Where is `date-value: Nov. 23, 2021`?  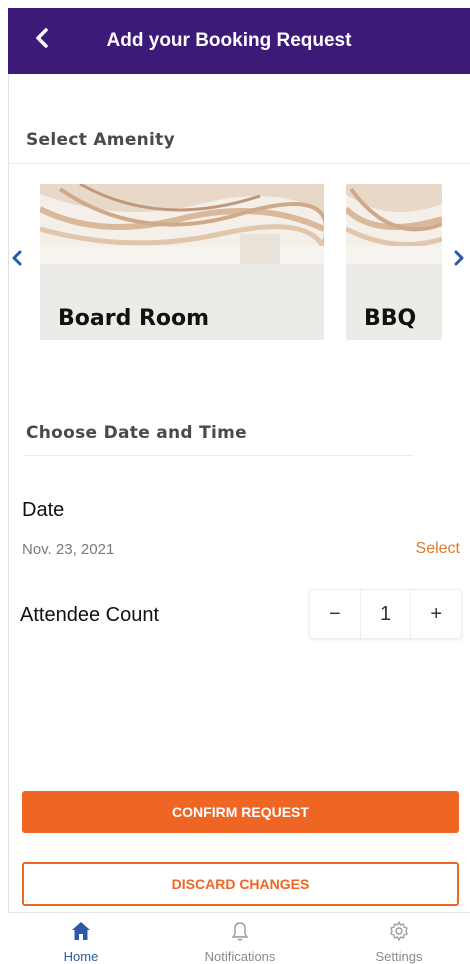
date-value: Nov. 23, 2021 is located at coordinates (68, 549).